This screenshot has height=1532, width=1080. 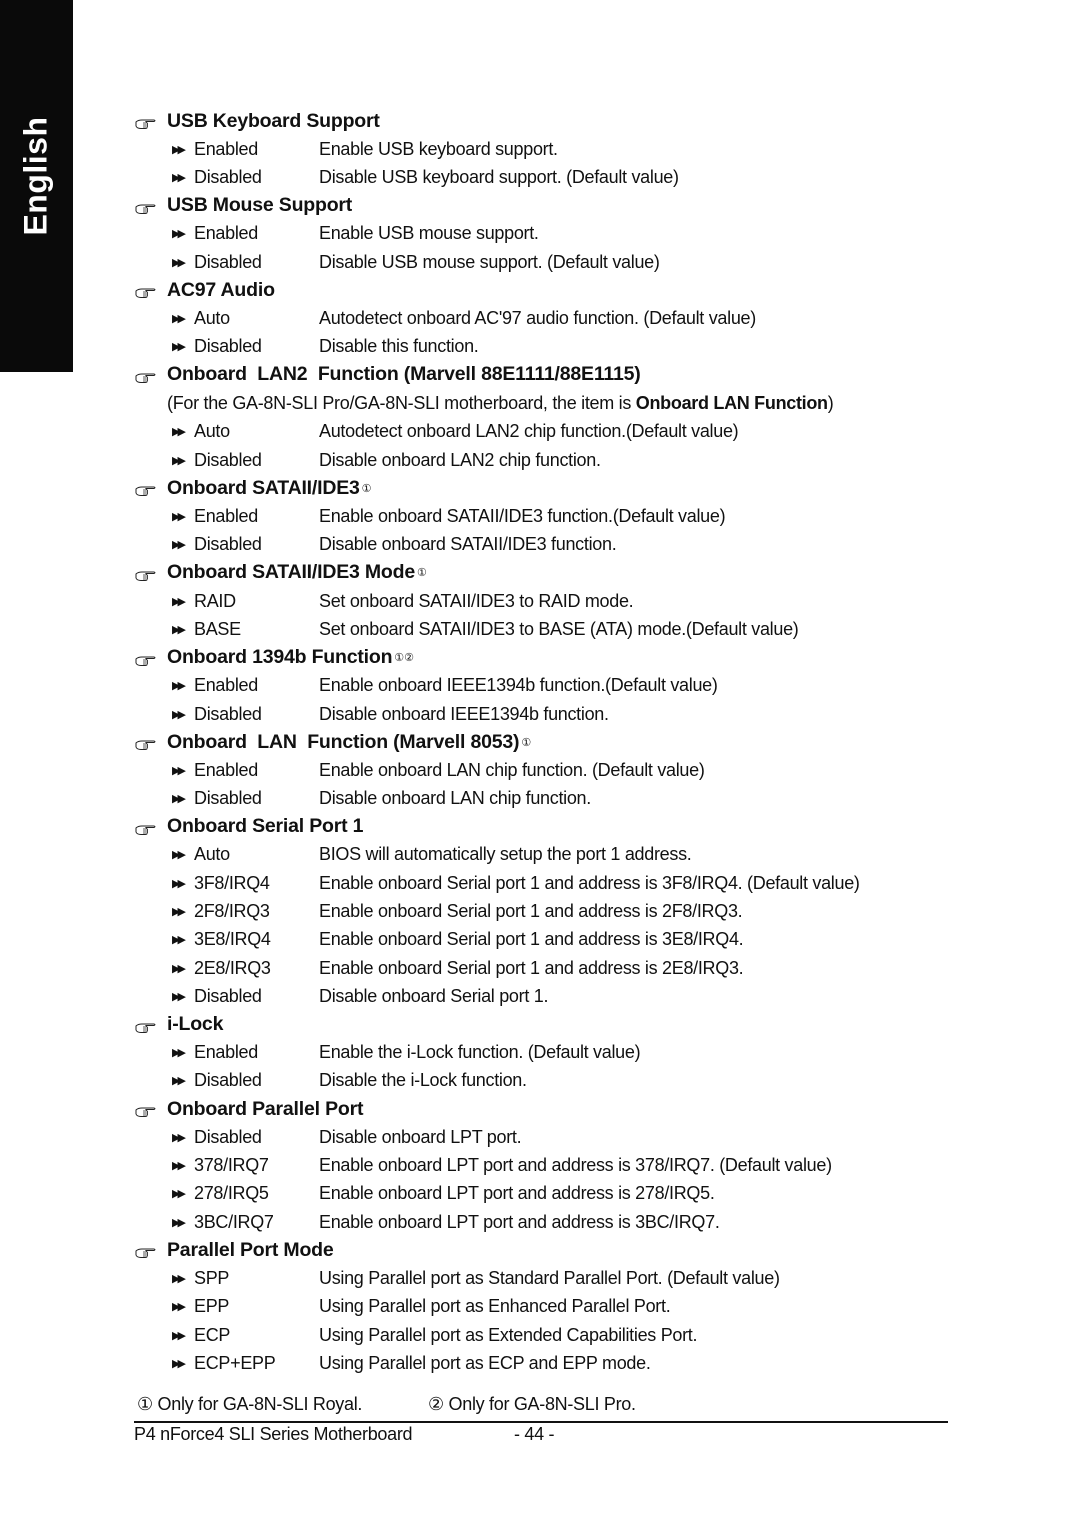 What do you see at coordinates (227, 1306) in the screenshot?
I see `option-value: ▶▶ EPP` at bounding box center [227, 1306].